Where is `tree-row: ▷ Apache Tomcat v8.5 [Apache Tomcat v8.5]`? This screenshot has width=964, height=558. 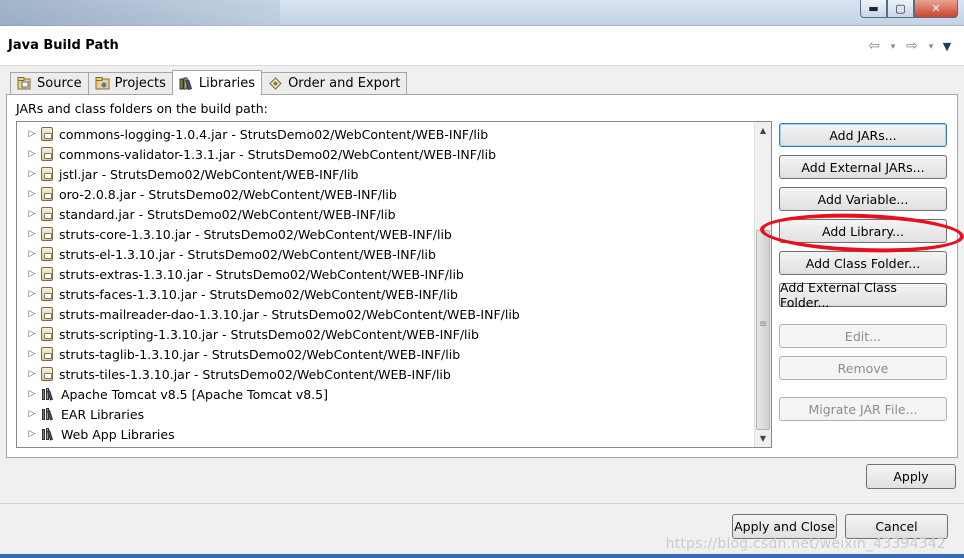 tree-row: ▷ Apache Tomcat v8.5 [Apache Tomcat v8.5] is located at coordinates (172, 394).